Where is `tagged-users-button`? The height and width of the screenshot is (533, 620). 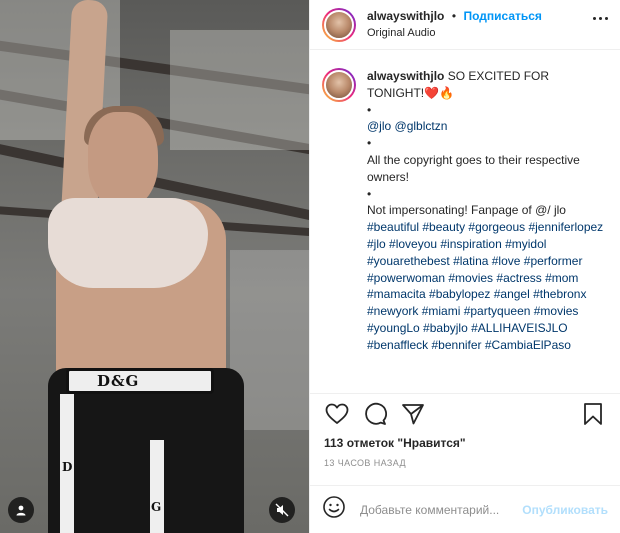 tagged-users-button is located at coordinates (21, 510).